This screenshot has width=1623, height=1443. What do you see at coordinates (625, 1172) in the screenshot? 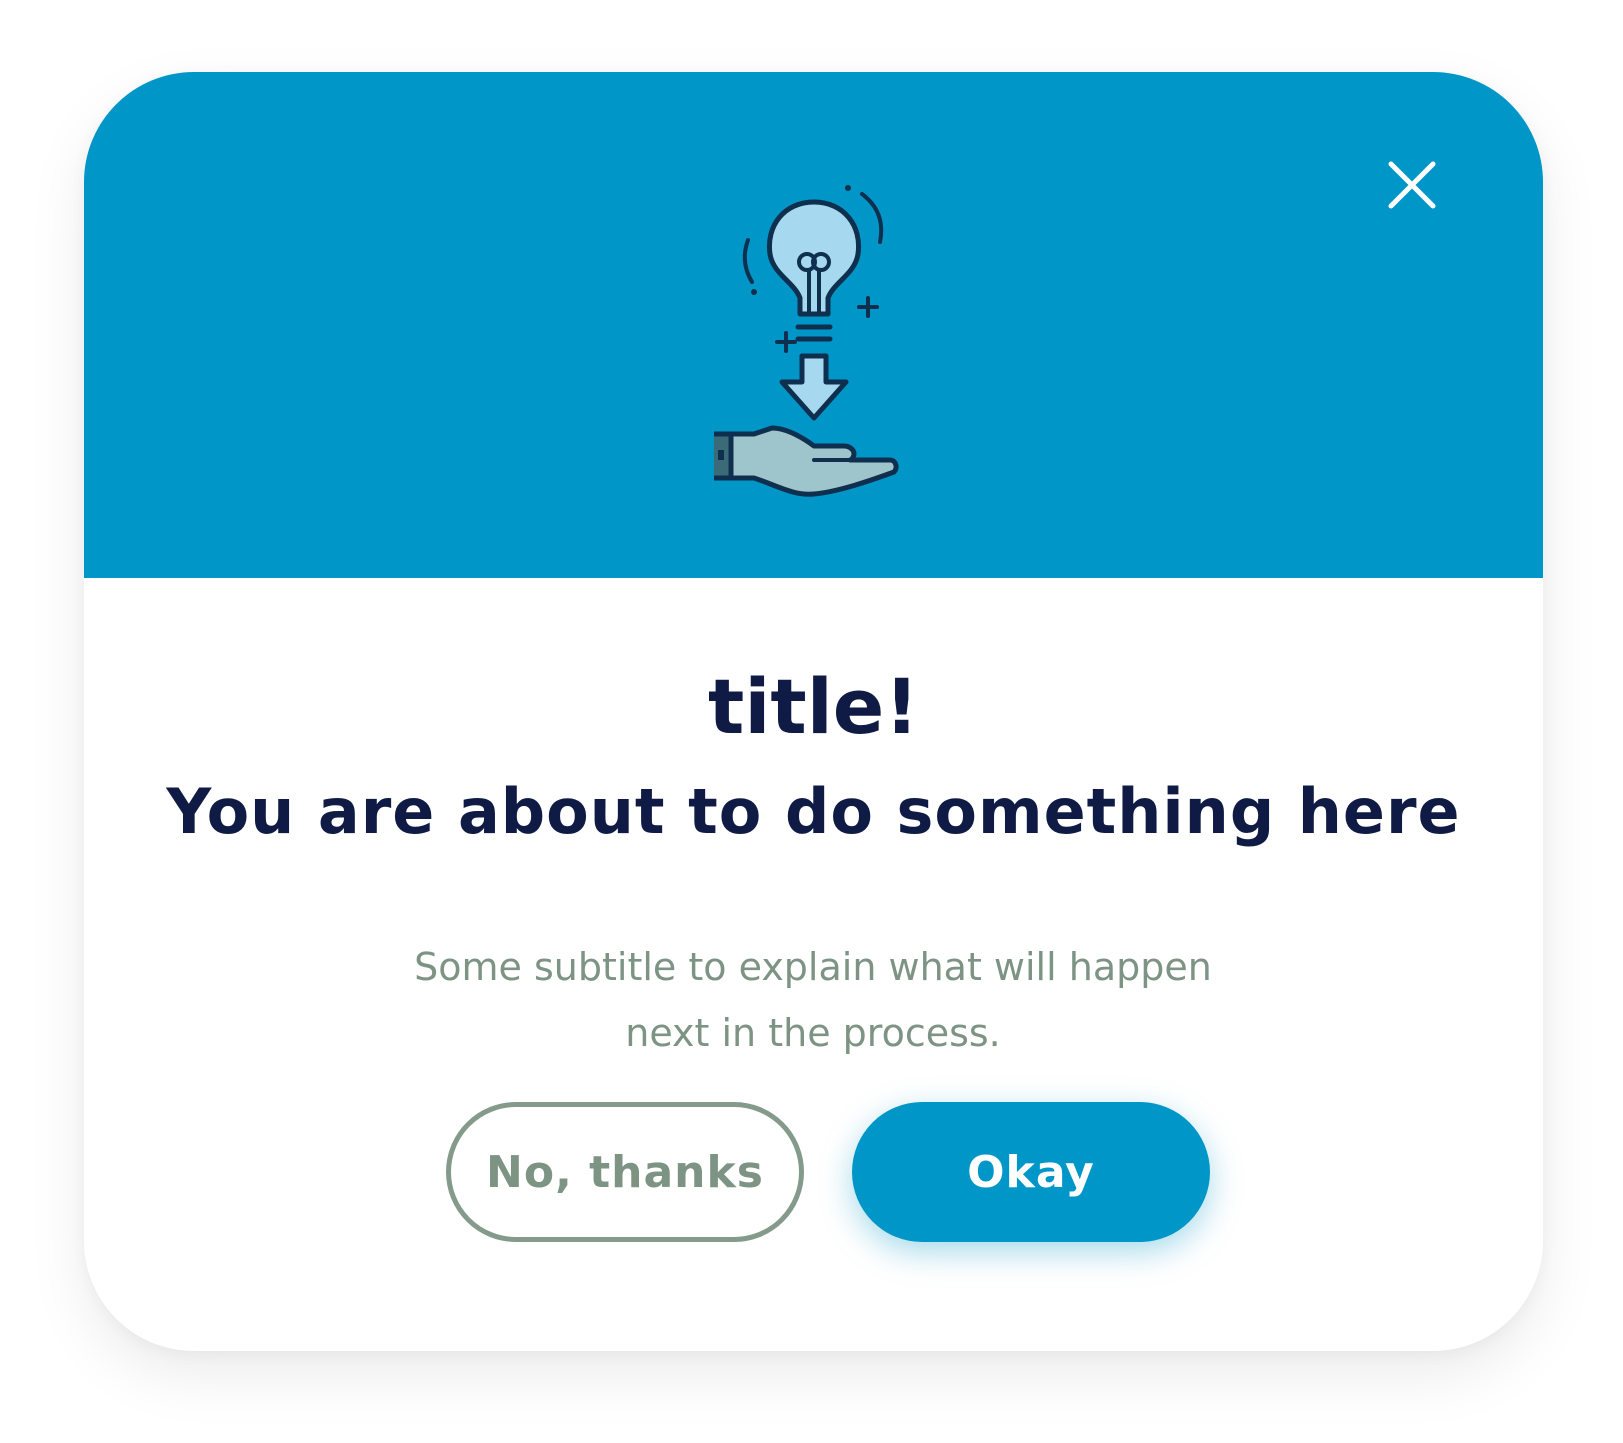
I see `no-thanks-button: No, thanks` at bounding box center [625, 1172].